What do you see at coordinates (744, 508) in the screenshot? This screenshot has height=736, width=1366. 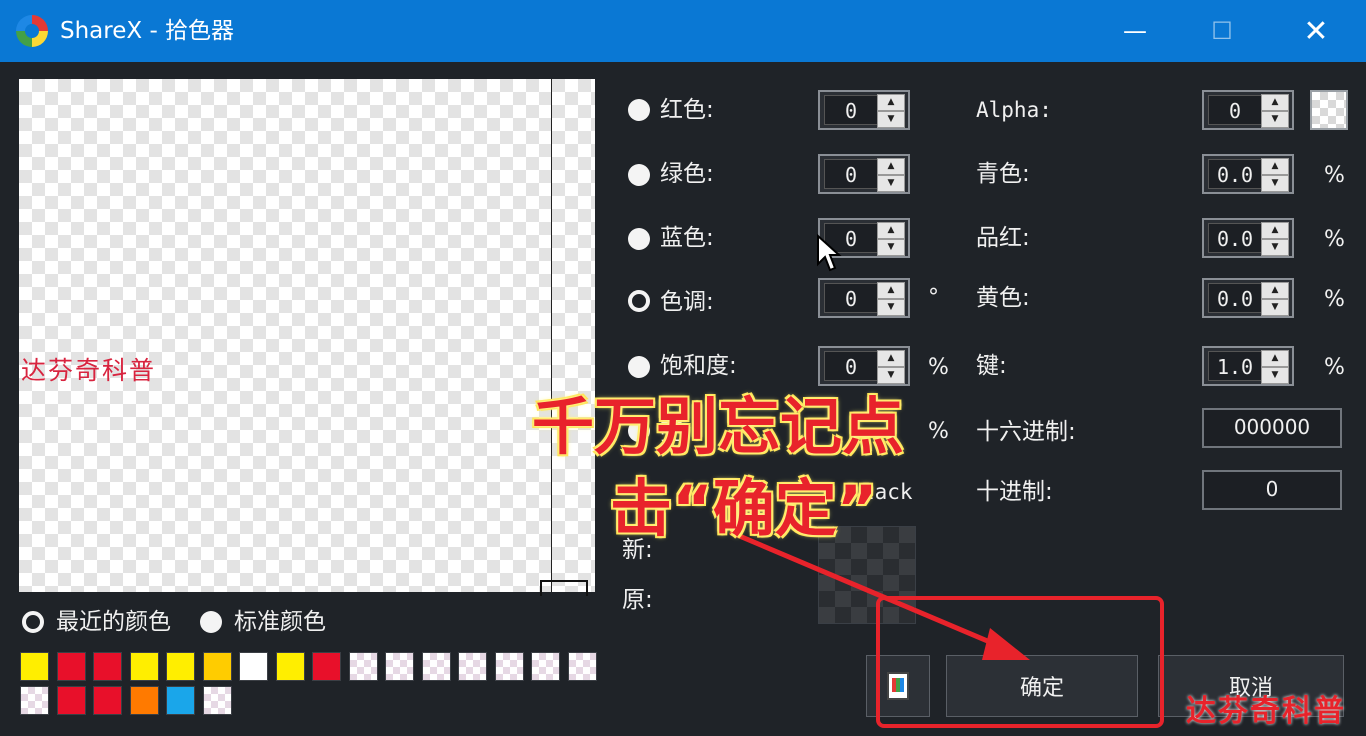 I see `annotation-line-2: 击“确定”` at bounding box center [744, 508].